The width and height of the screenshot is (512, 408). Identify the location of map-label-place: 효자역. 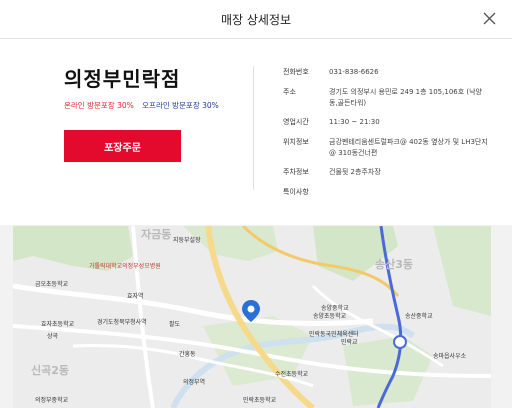
(135, 296).